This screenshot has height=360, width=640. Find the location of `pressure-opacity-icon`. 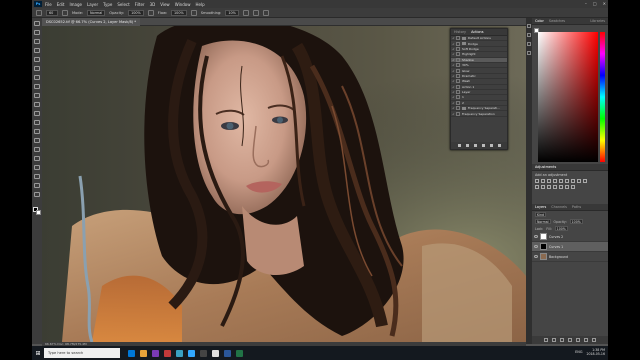

pressure-opacity-icon is located at coordinates (150, 12).